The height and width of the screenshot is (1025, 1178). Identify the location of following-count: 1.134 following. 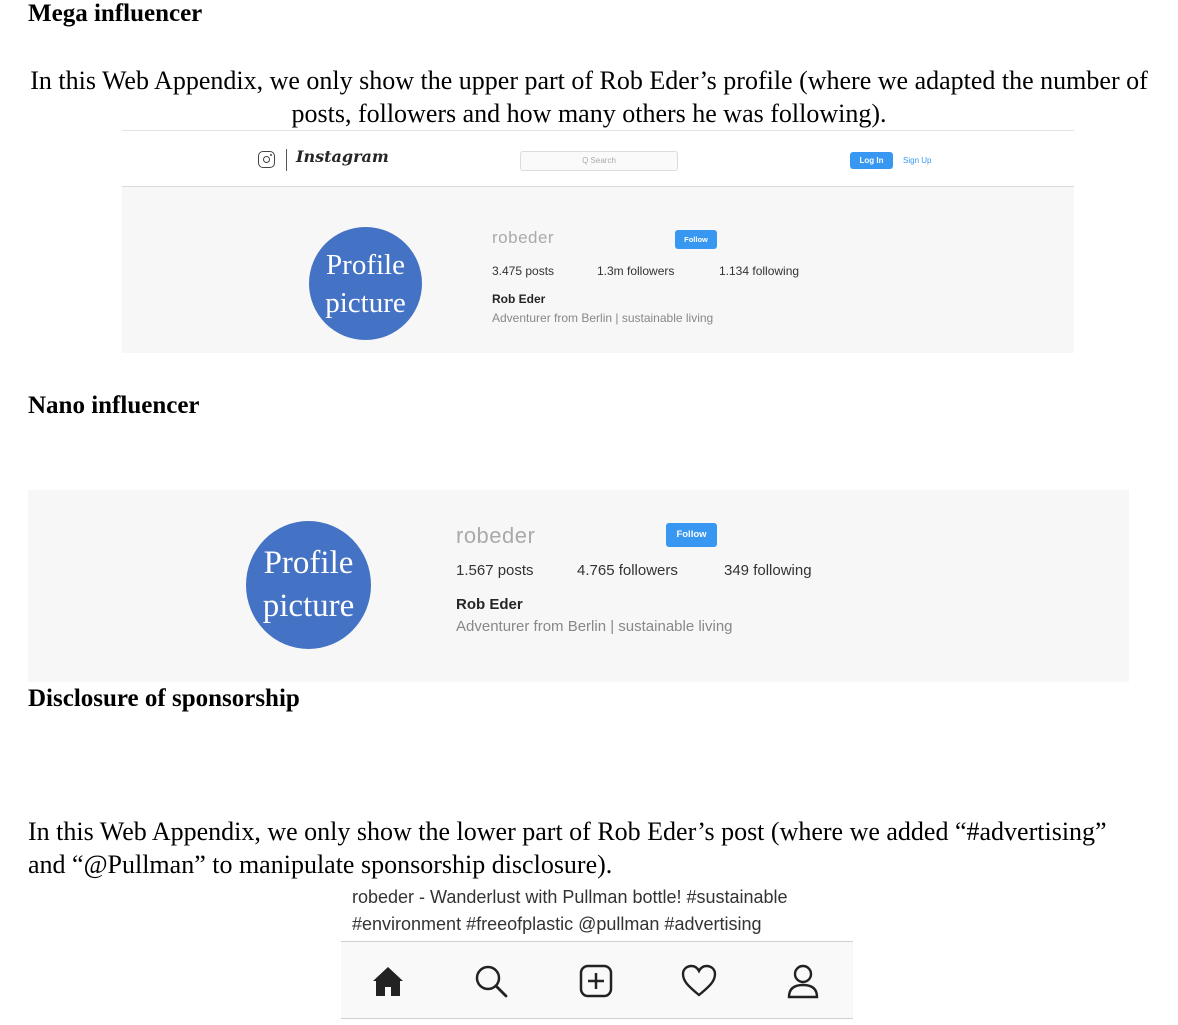
(759, 271).